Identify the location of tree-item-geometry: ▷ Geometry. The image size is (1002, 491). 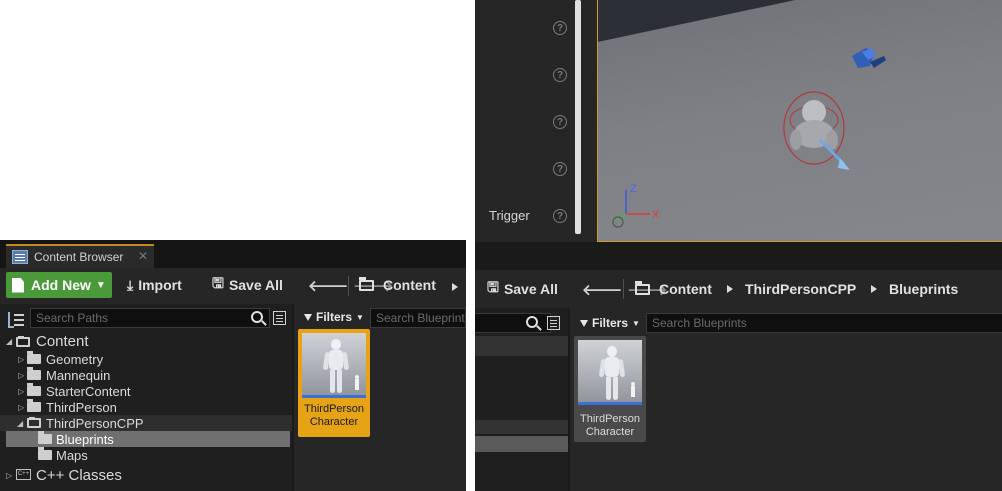
(146, 359).